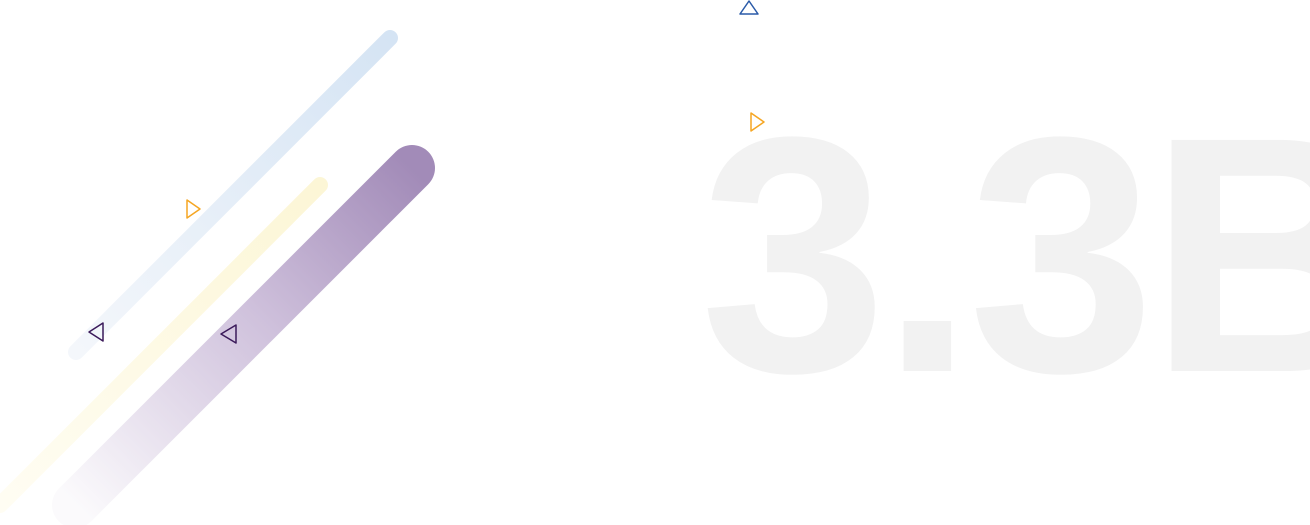  I want to click on triangle-up-outline-icon, so click(749, 7).